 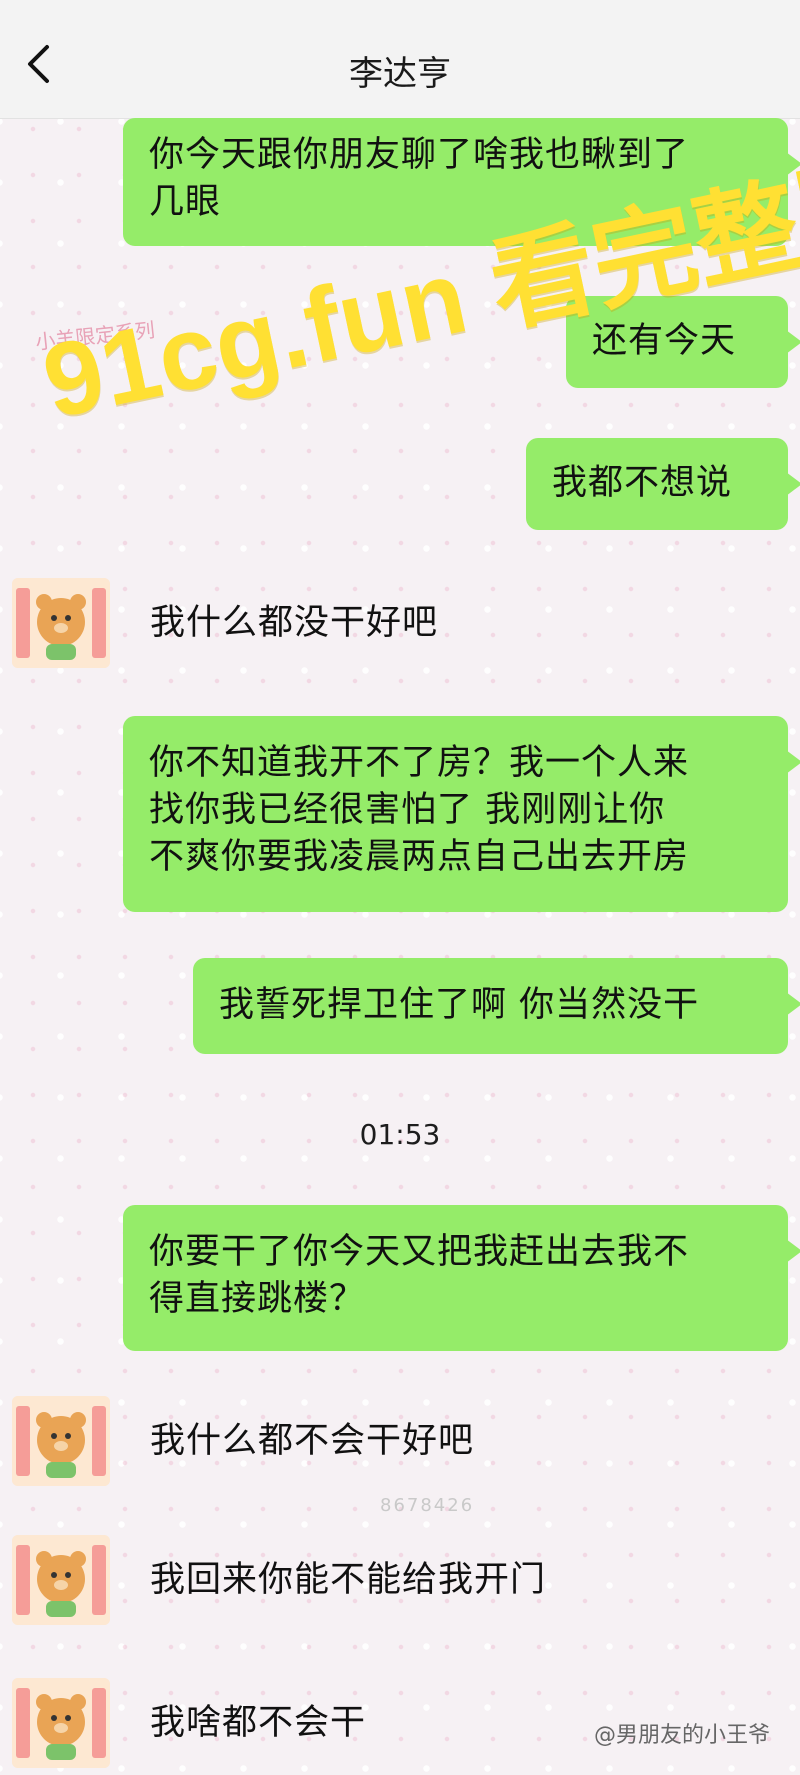 I want to click on chat-timestamp: 01:53, so click(x=400, y=1134).